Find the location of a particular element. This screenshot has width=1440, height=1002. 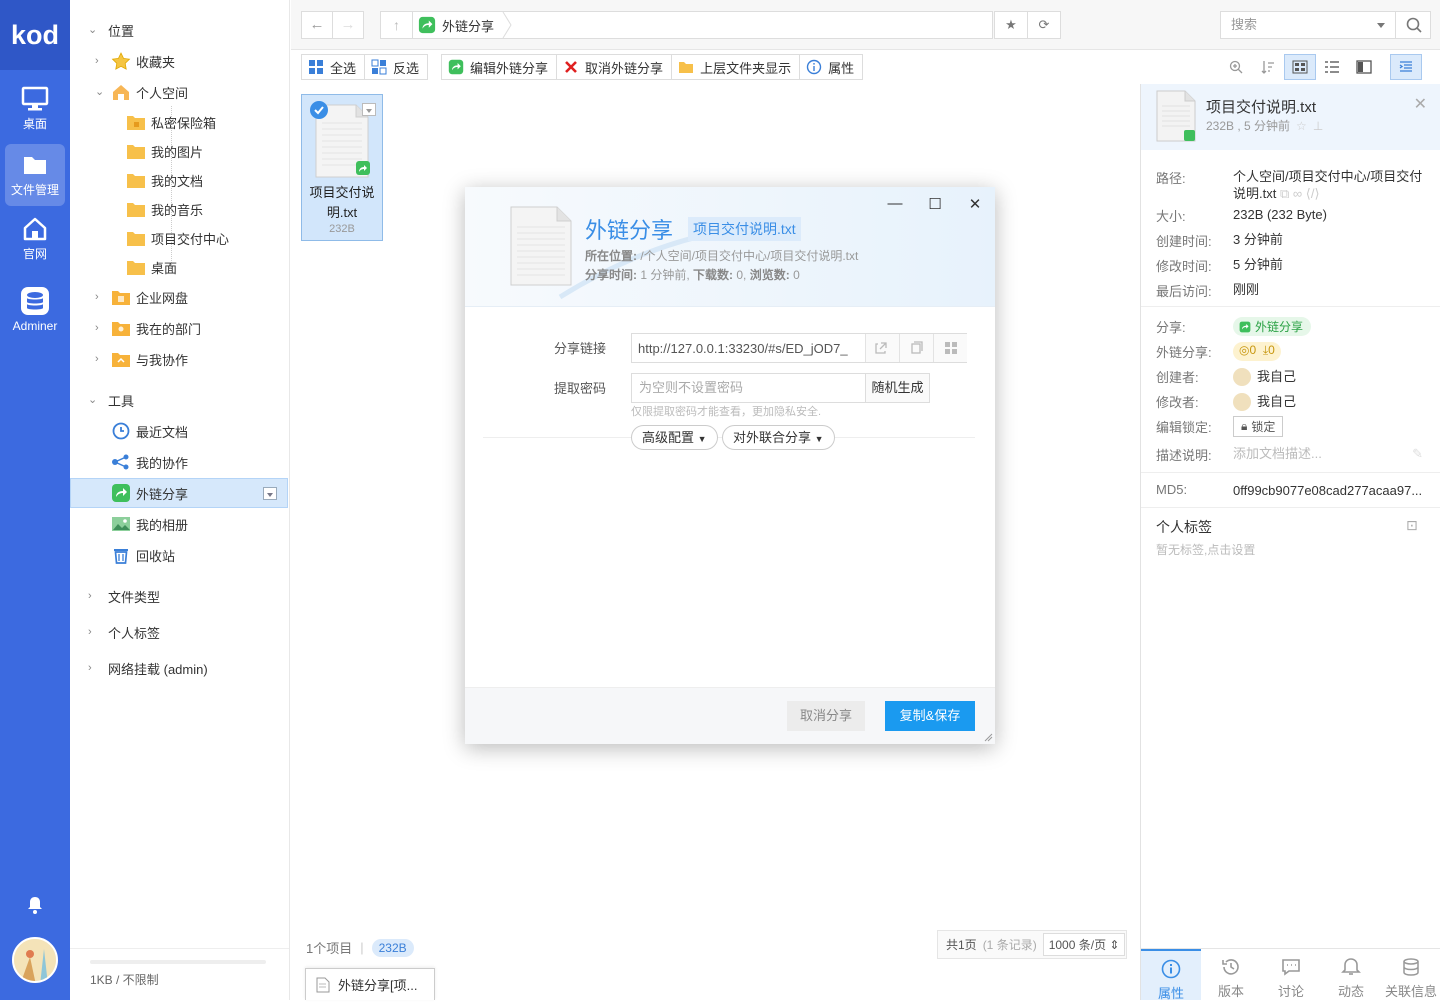

rail-item-adminer: Adminer is located at coordinates (35, 309).